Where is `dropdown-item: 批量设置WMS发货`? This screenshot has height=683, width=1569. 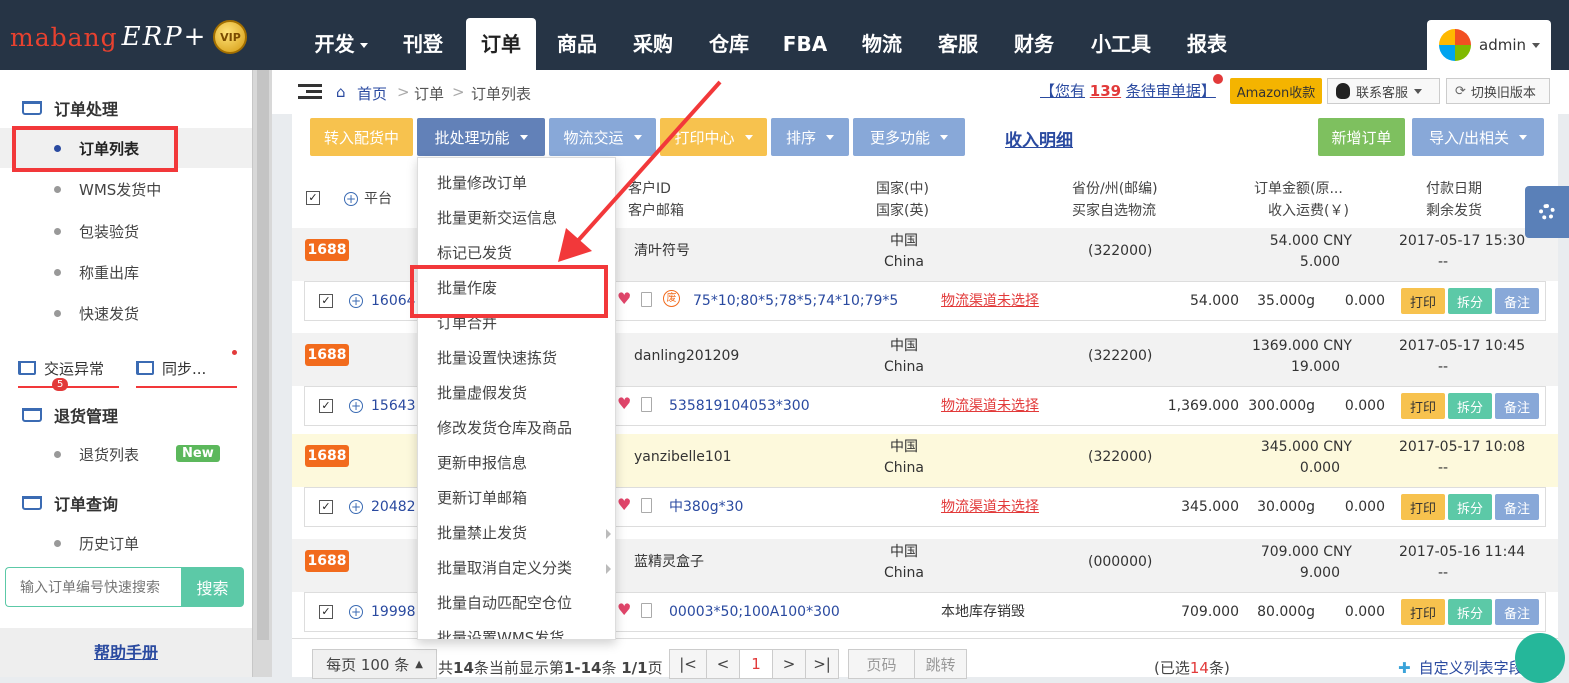 dropdown-item: 批量设置WMS发货 is located at coordinates (526, 630).